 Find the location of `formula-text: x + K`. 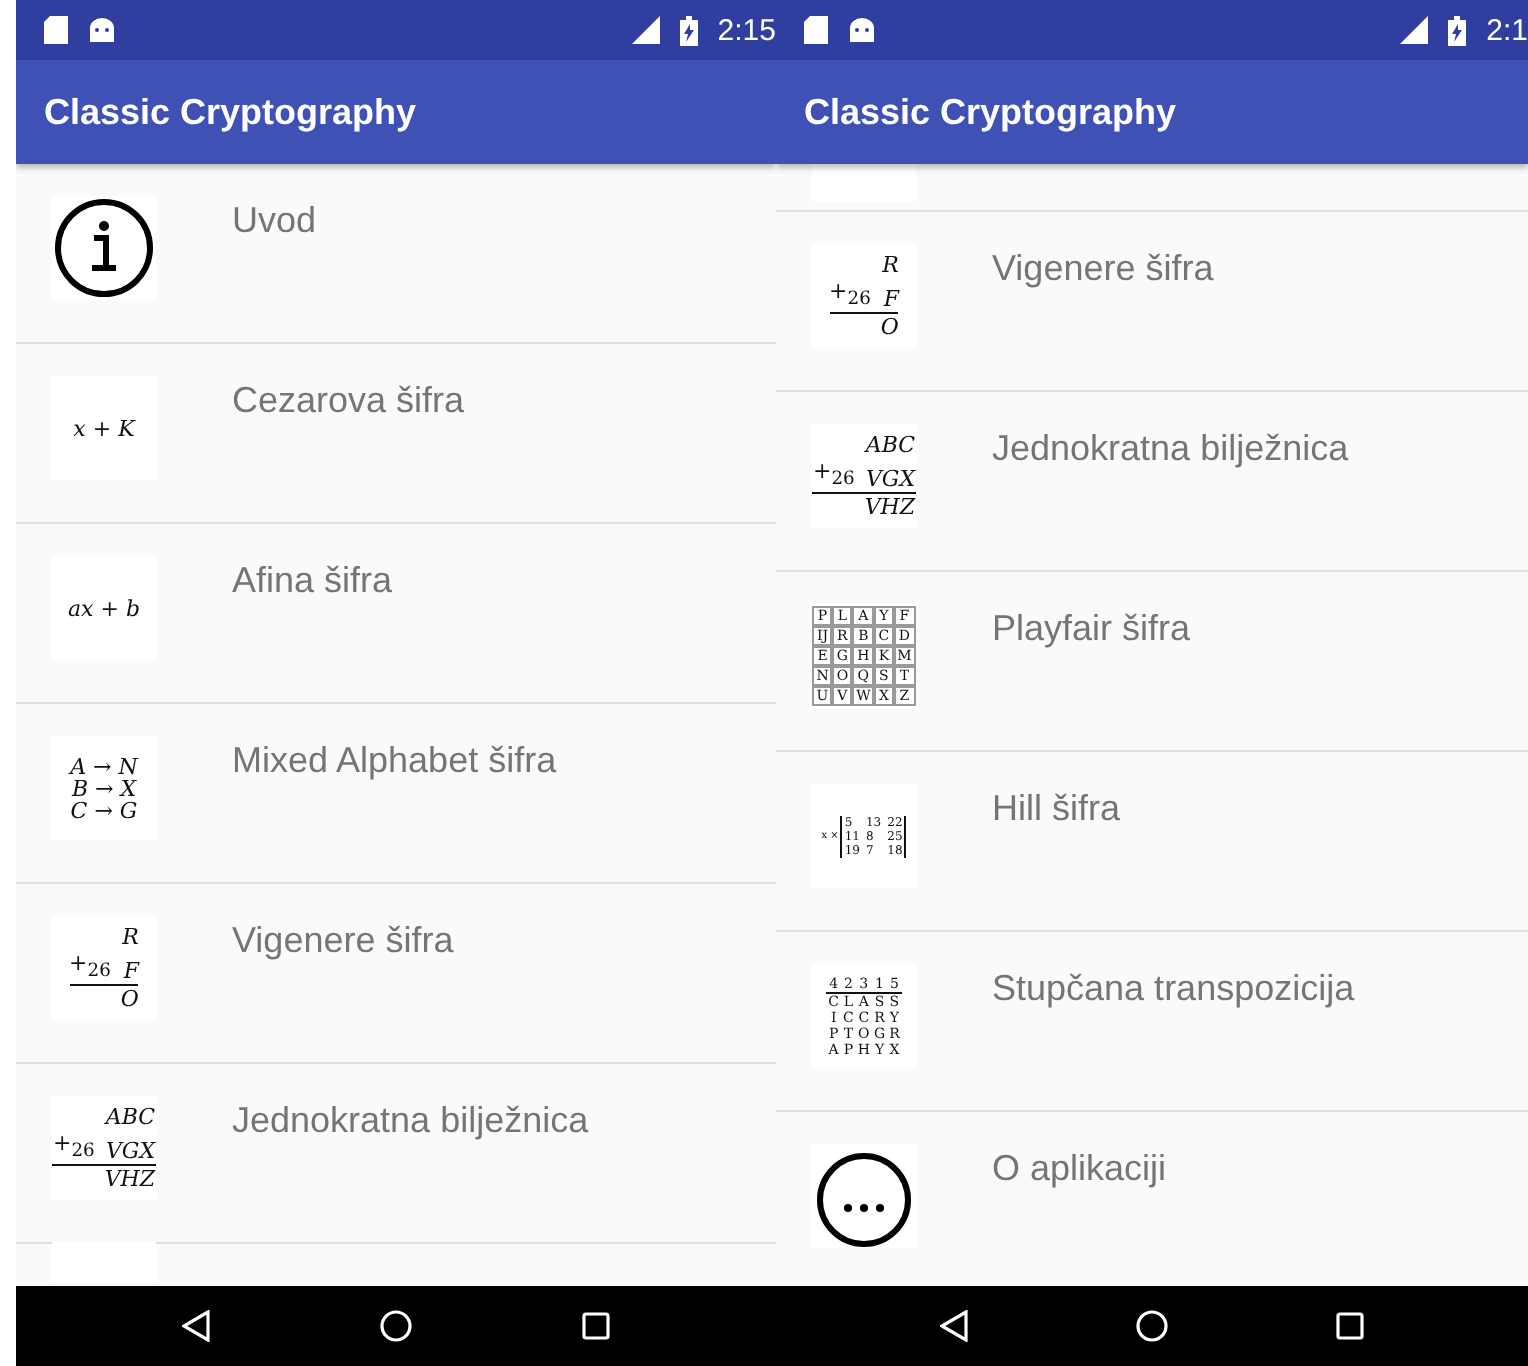

formula-text: x + K is located at coordinates (104, 428).